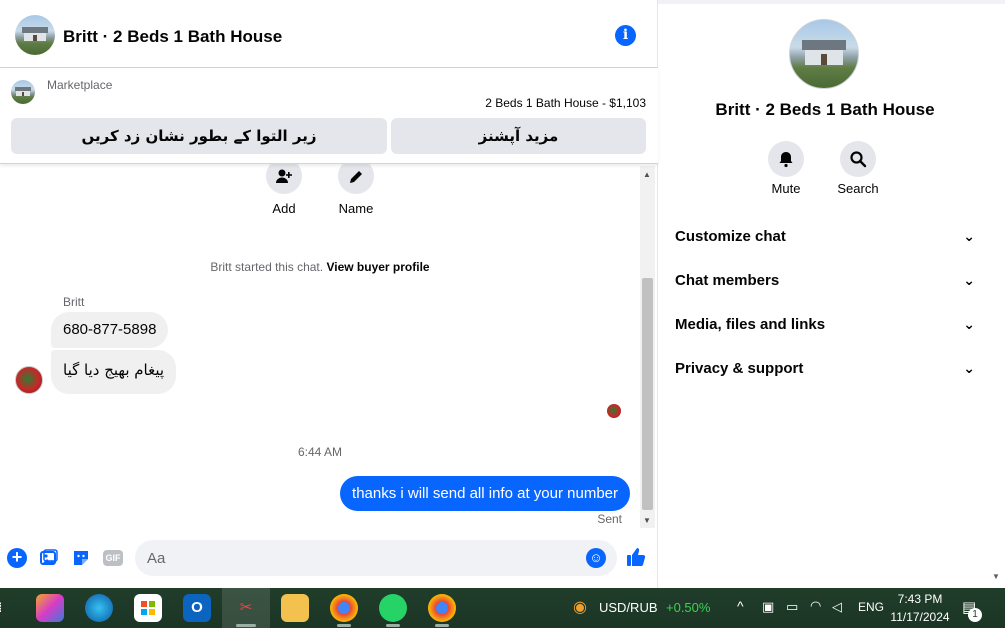  What do you see at coordinates (295, 608) in the screenshot?
I see `file-explorer-icon` at bounding box center [295, 608].